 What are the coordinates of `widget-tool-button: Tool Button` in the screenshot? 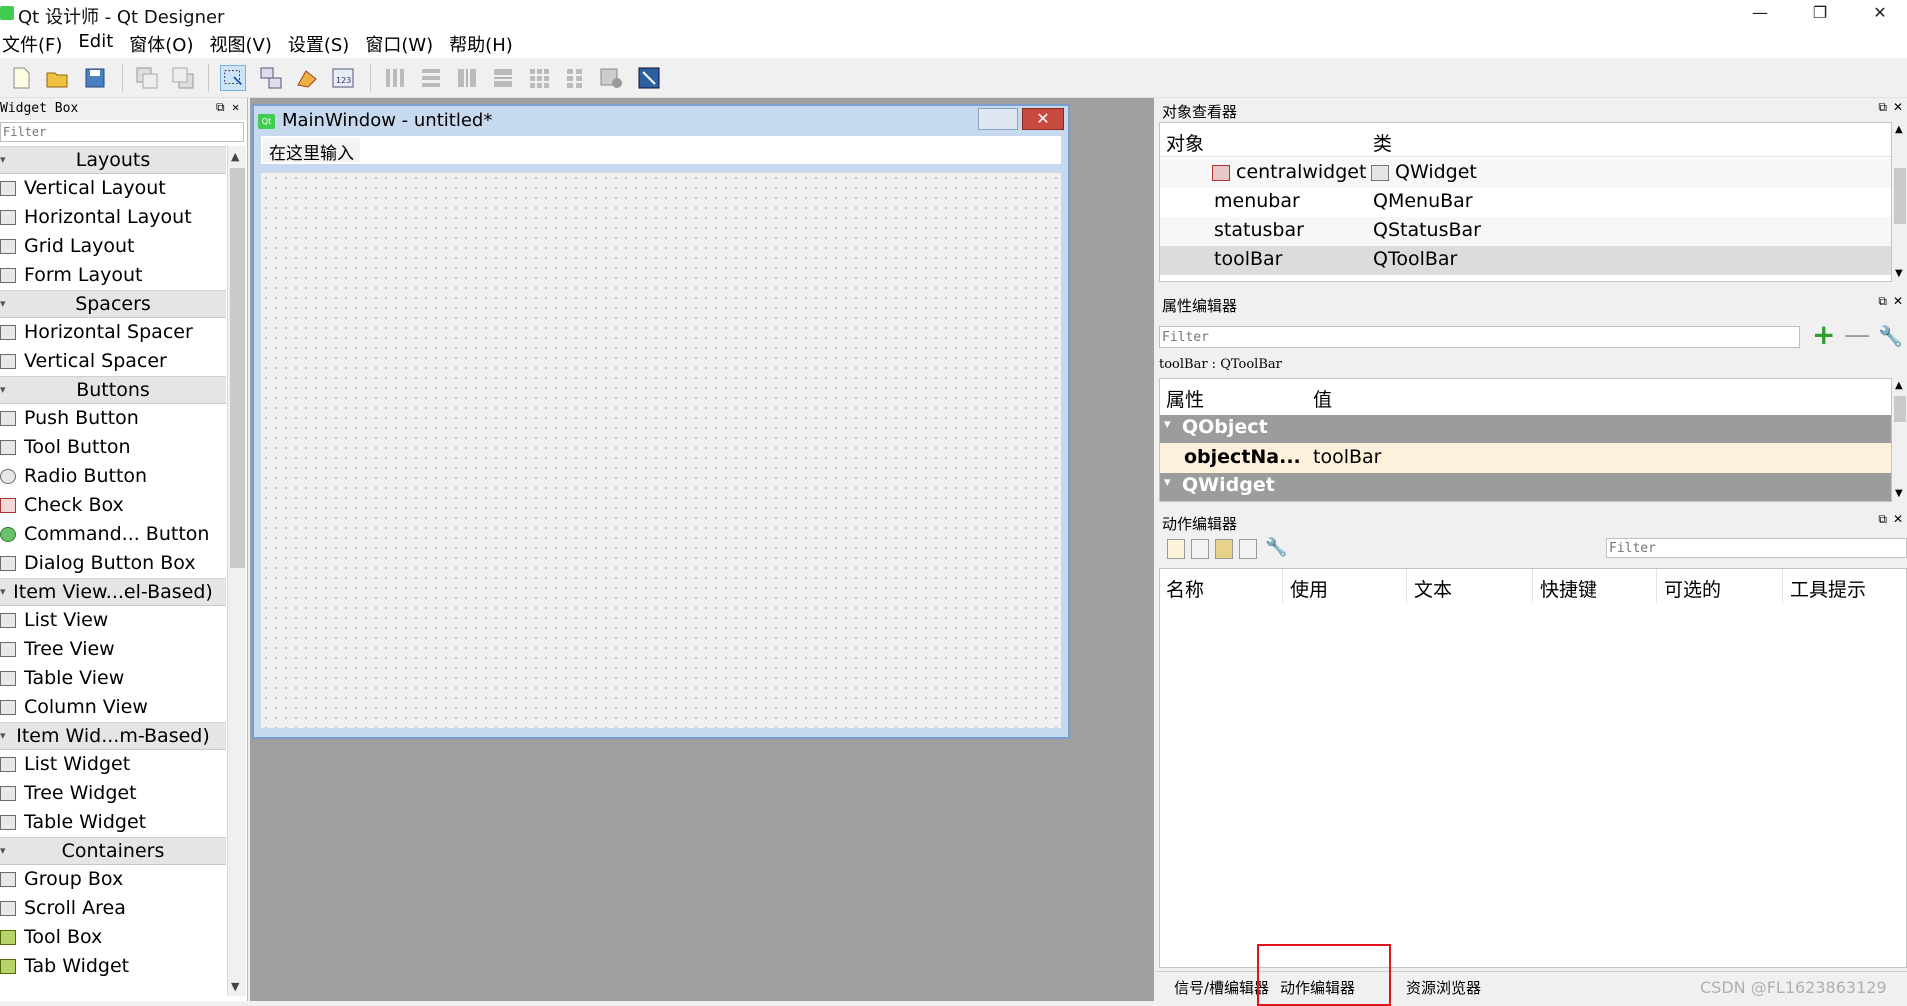 It's located at (113, 447).